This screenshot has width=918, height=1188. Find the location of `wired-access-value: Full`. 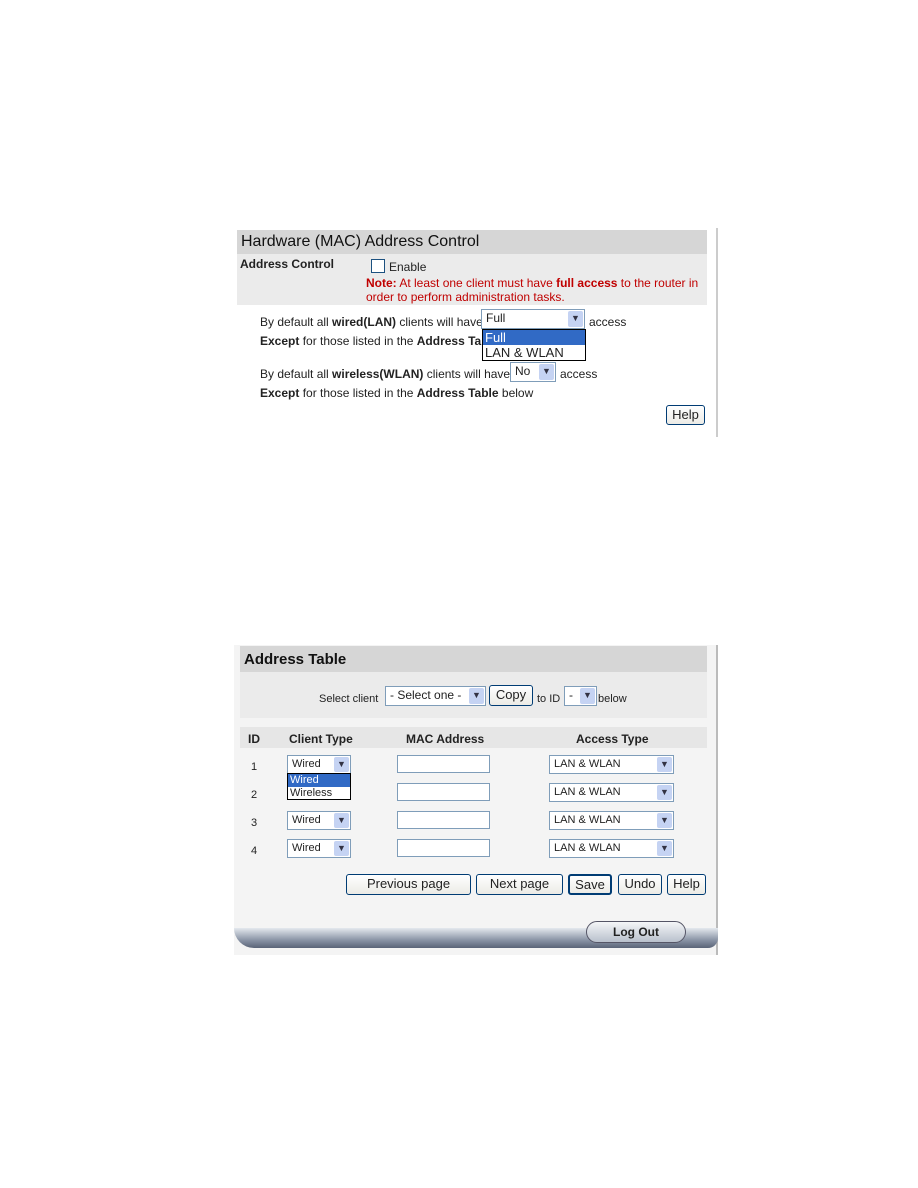

wired-access-value: Full is located at coordinates (496, 318).